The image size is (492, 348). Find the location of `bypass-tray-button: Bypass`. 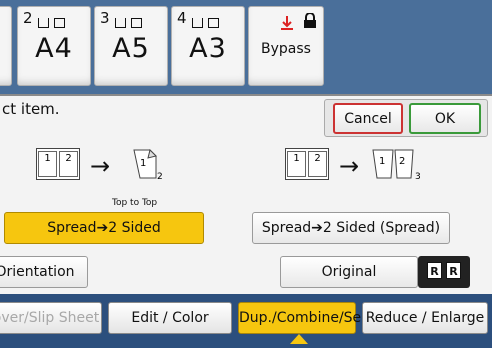

bypass-tray-button: Bypass is located at coordinates (286, 46).